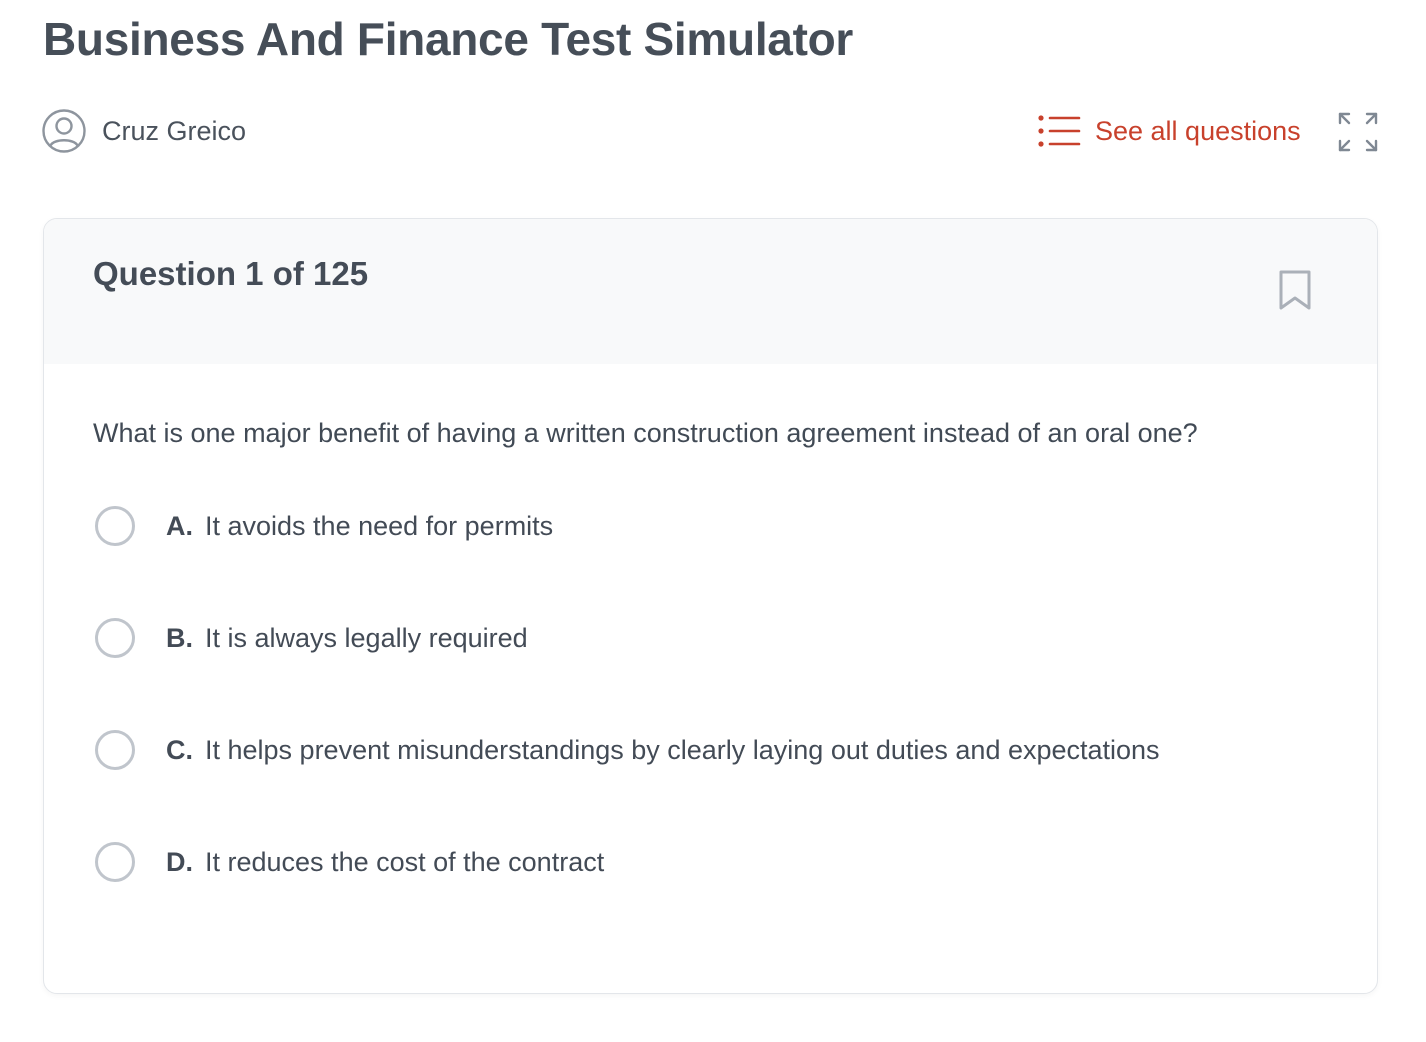  What do you see at coordinates (1059, 131) in the screenshot?
I see `list-icon` at bounding box center [1059, 131].